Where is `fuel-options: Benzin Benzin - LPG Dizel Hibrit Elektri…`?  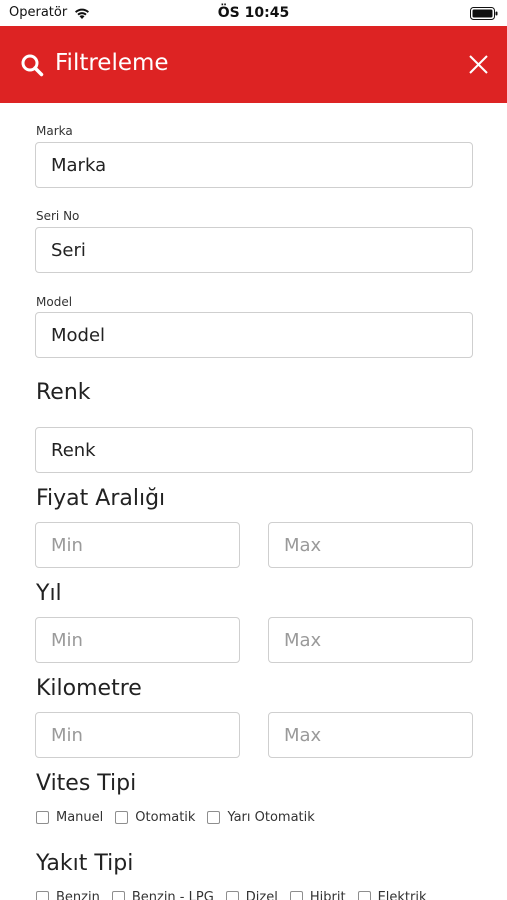
fuel-options: Benzin Benzin - LPG Dizel Hibrit Elektri… is located at coordinates (237, 895).